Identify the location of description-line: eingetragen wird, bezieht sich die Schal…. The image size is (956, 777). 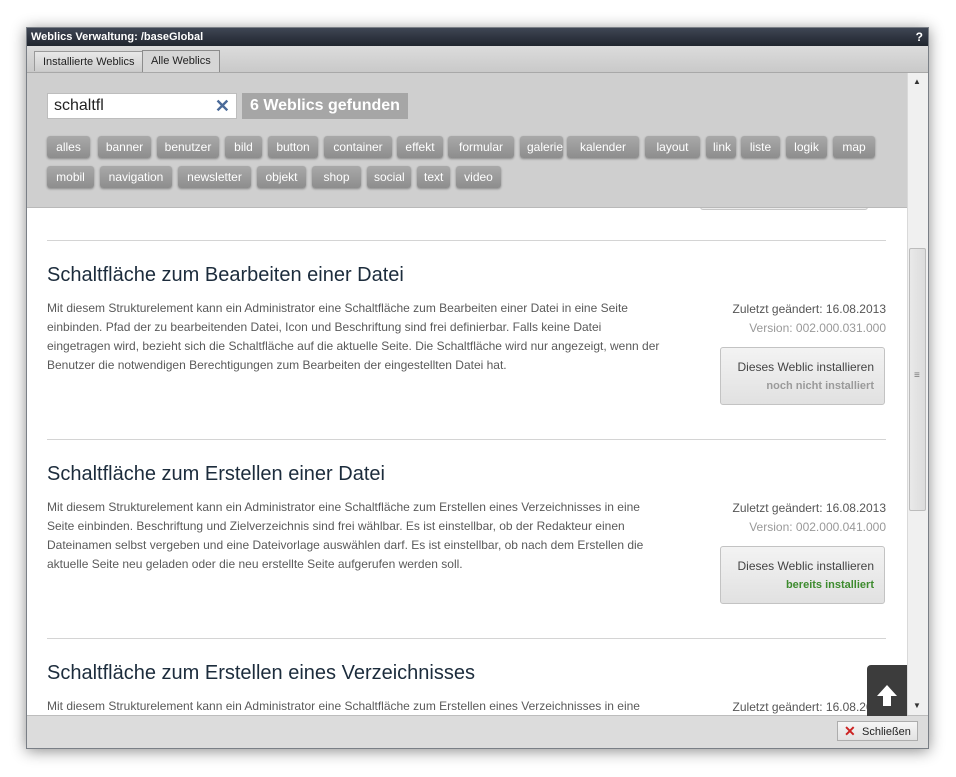
(353, 346).